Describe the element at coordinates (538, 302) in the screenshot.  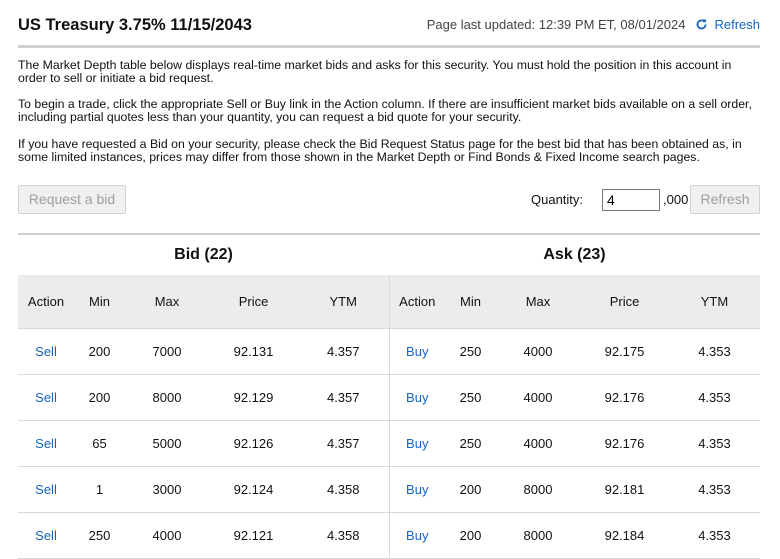
I see `ask-col-max: Max` at that location.